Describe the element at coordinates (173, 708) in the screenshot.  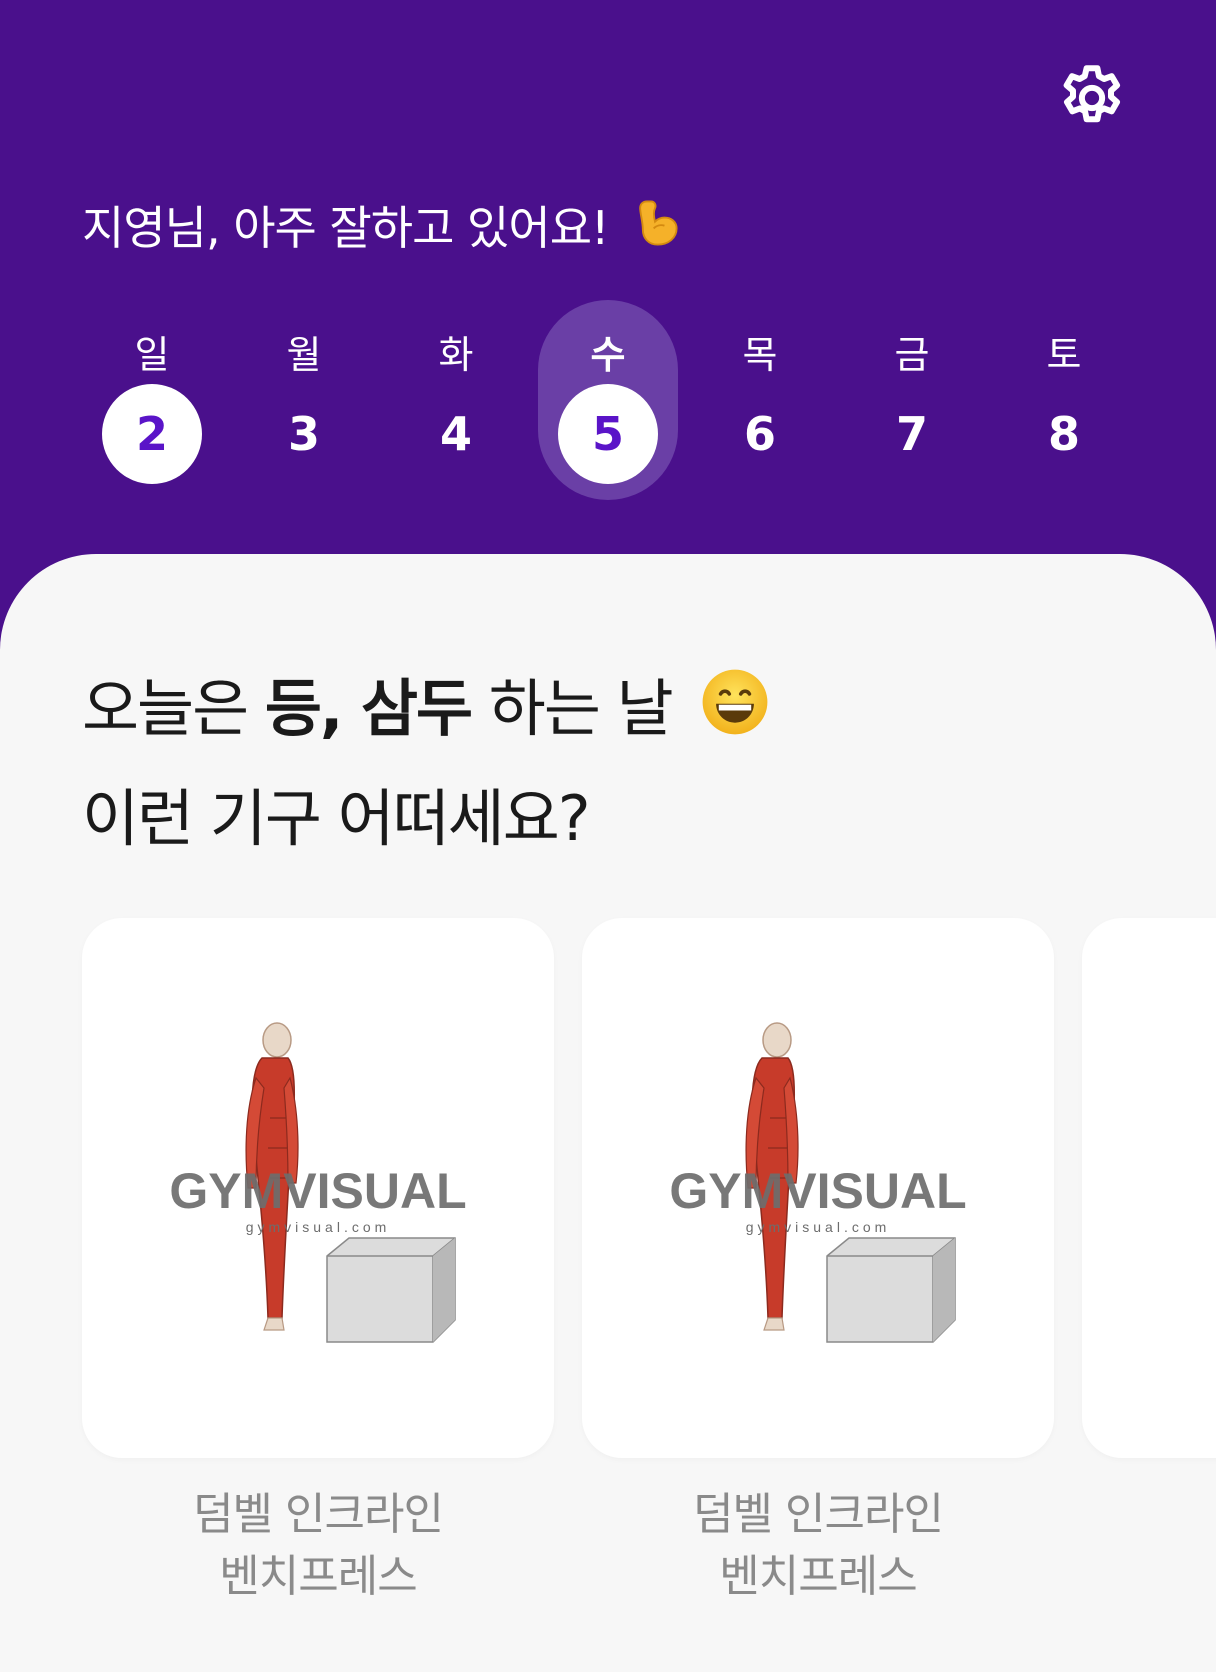
I see `headline-prefix: 오늘은` at that location.